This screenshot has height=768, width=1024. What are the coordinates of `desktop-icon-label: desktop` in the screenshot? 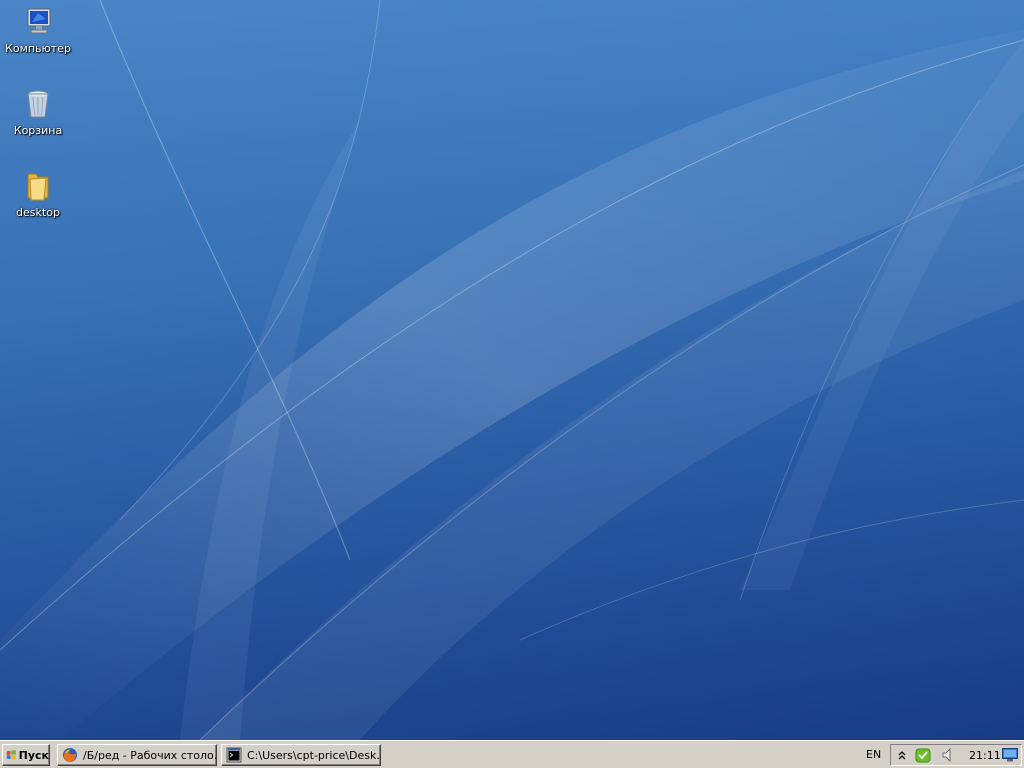 It's located at (38, 212).